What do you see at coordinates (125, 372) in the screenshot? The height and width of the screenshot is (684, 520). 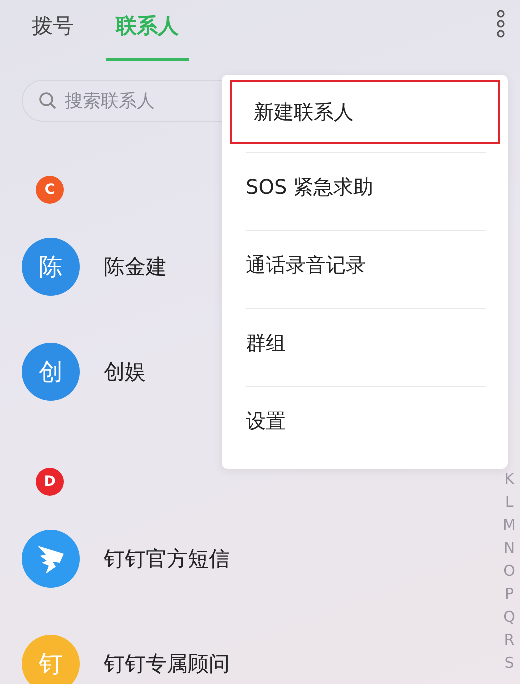 I see `contact-name: 创娱` at bounding box center [125, 372].